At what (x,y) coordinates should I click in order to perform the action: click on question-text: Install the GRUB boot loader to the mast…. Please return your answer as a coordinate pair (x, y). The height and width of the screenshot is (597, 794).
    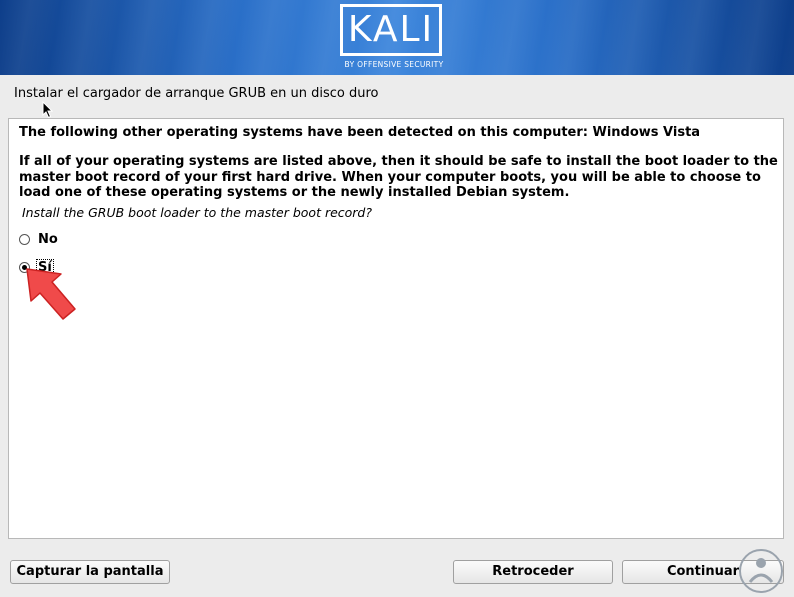
    Looking at the image, I should click on (197, 212).